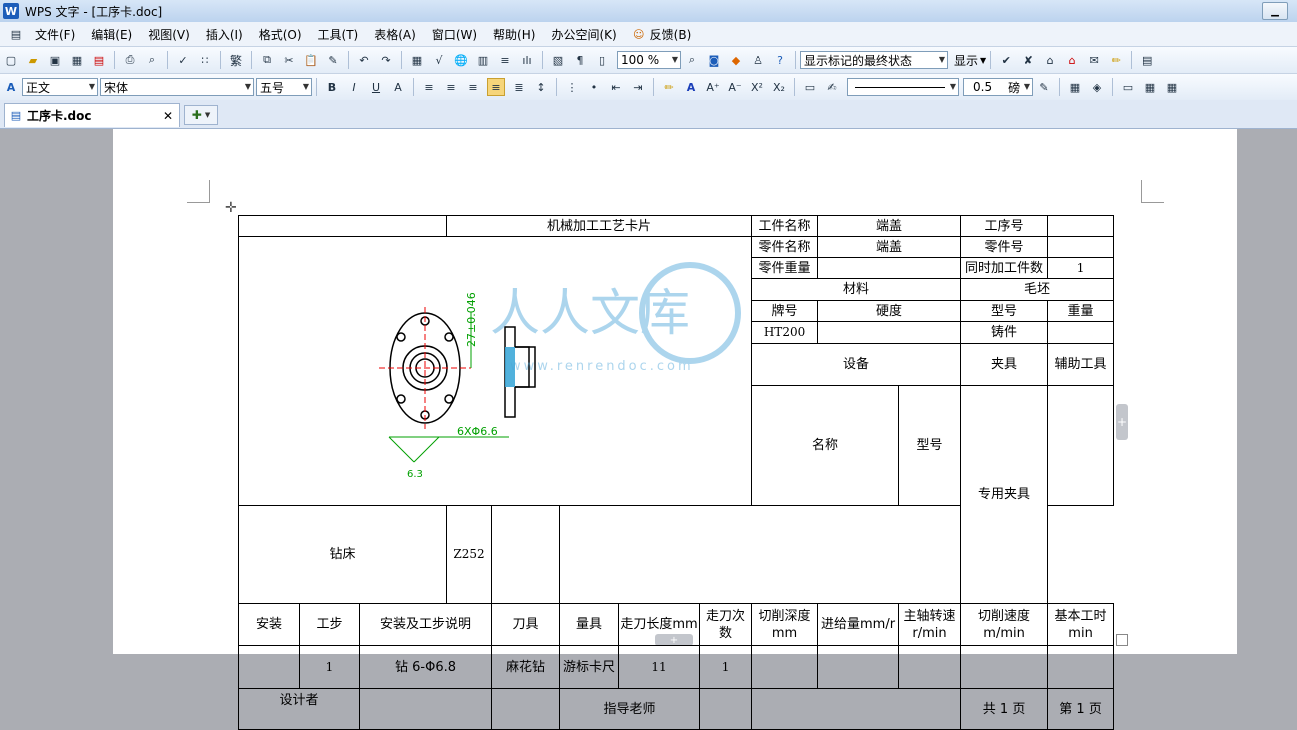 The image size is (1297, 730). Describe the element at coordinates (1081, 247) in the screenshot. I see `part-no` at that location.